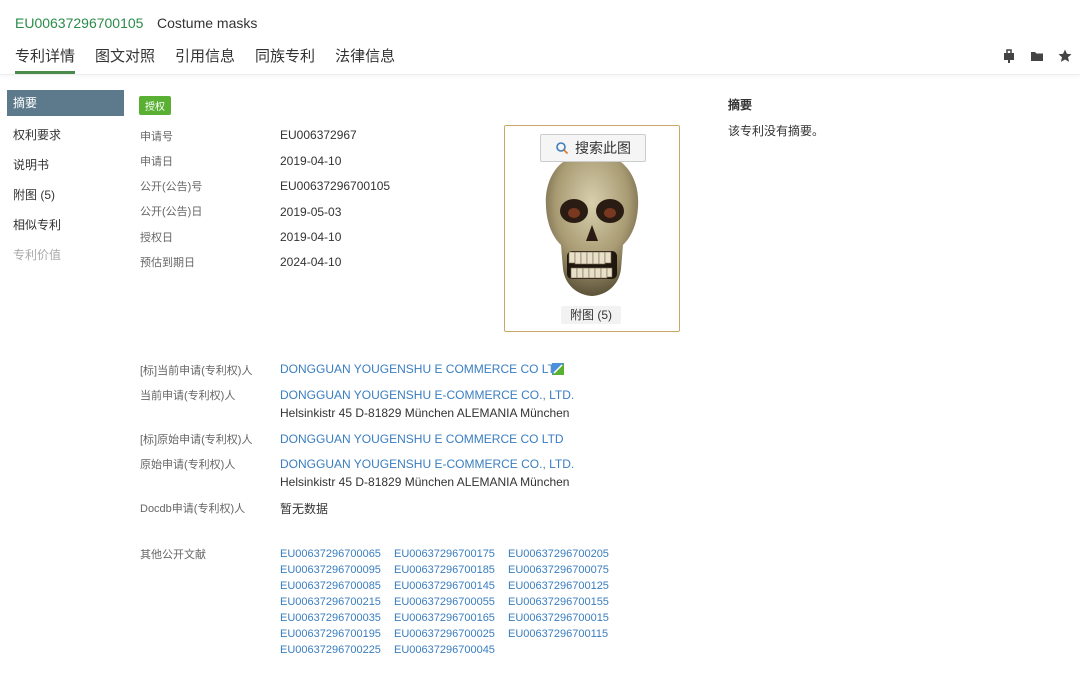 The image size is (1080, 679). Describe the element at coordinates (79, 23) in the screenshot. I see `publication-number: EU00637296700105` at that location.